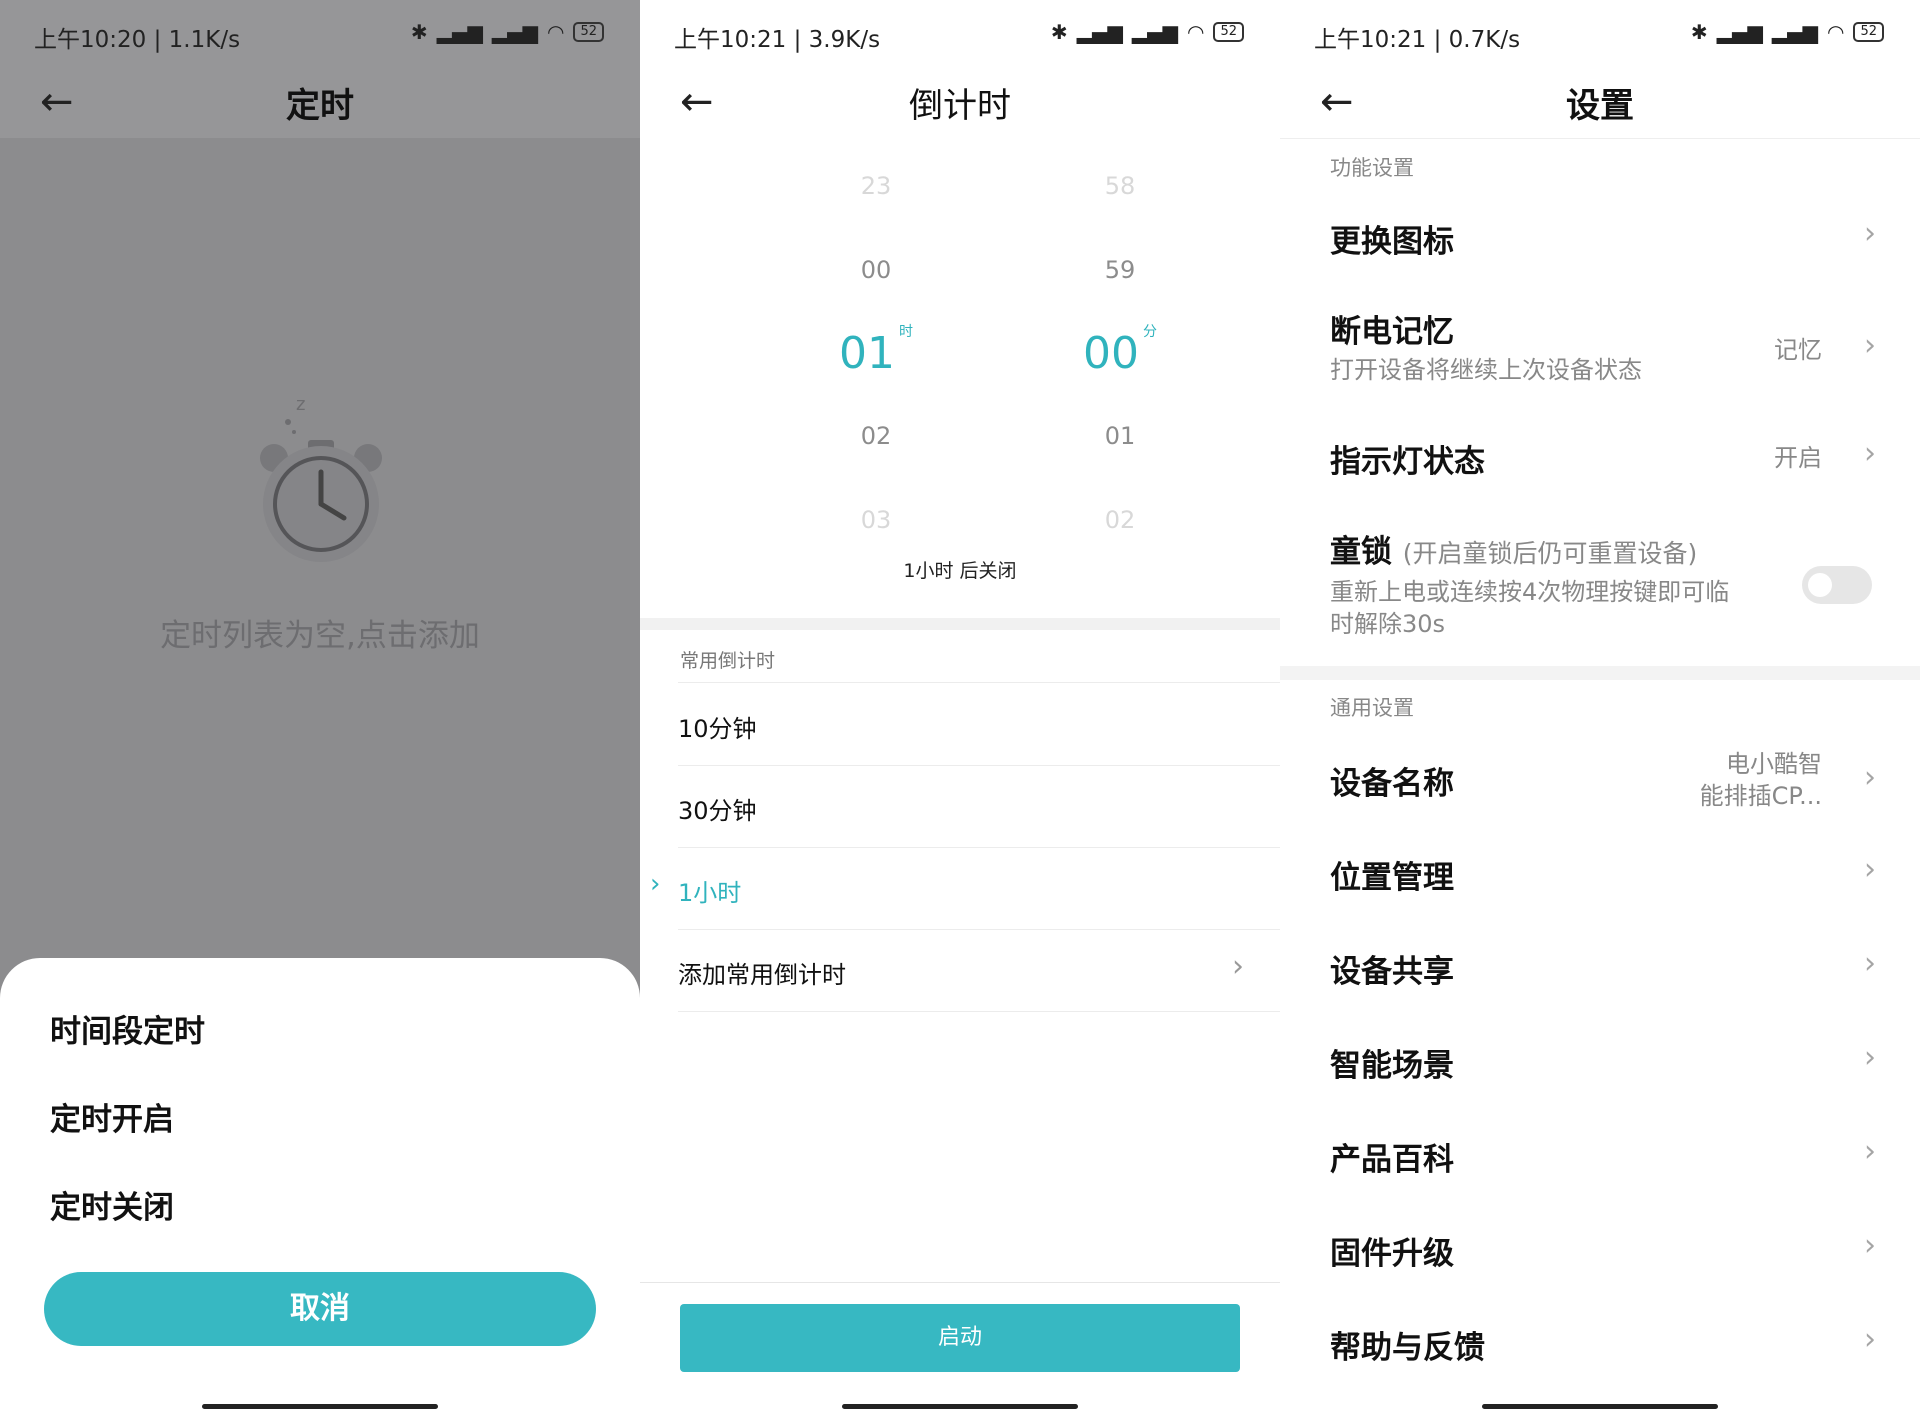  I want to click on minute-option: 01, so click(1120, 436).